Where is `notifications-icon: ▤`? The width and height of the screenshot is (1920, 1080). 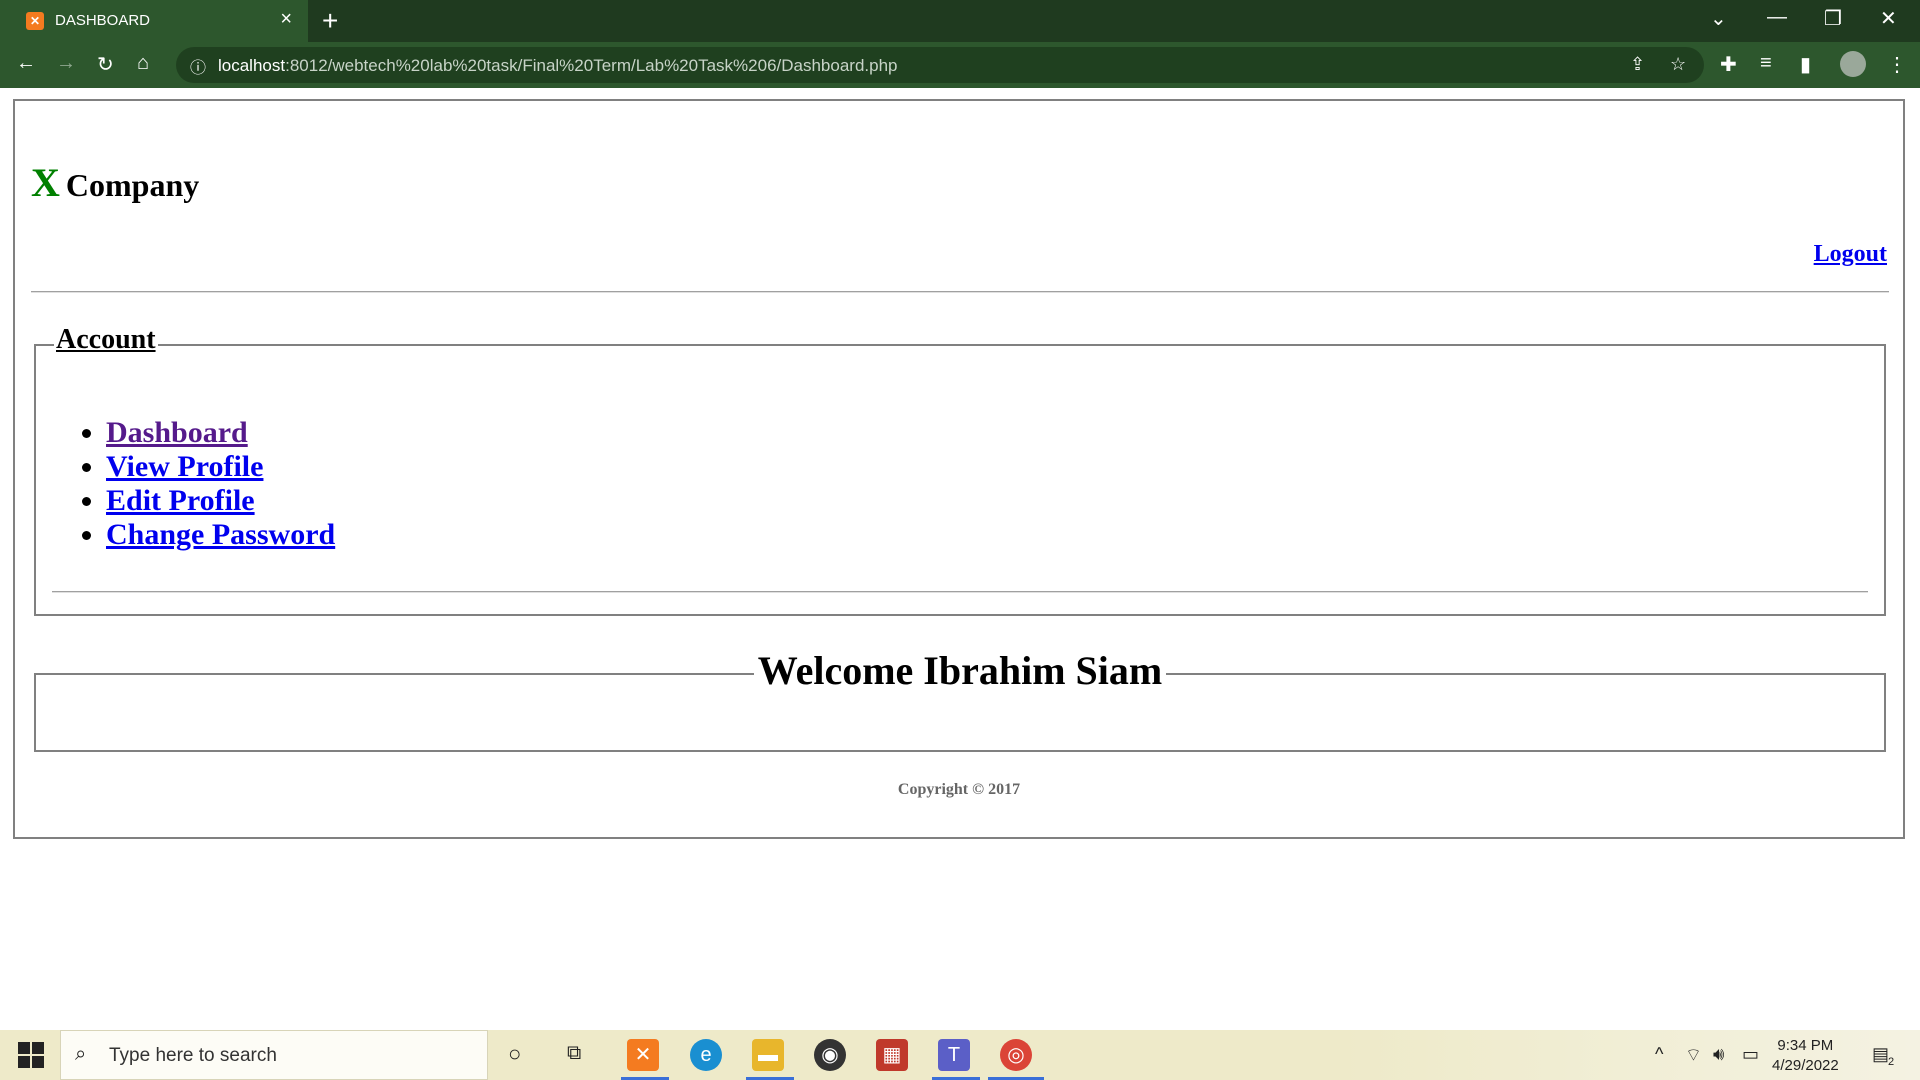 notifications-icon: ▤ is located at coordinates (1880, 1054).